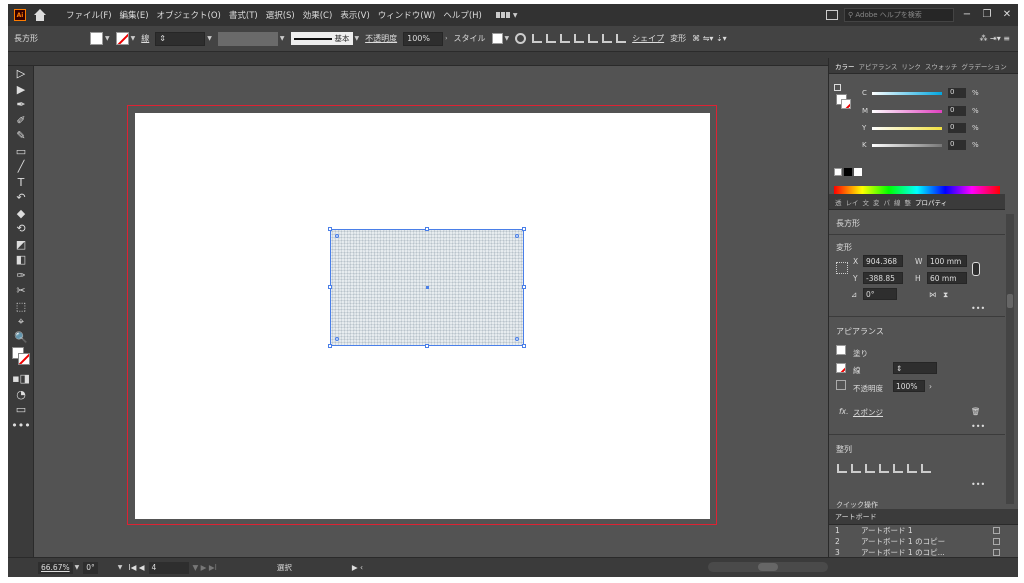 This screenshot has height=583, width=1024. I want to click on type-tool-icon: T, so click(21, 183).